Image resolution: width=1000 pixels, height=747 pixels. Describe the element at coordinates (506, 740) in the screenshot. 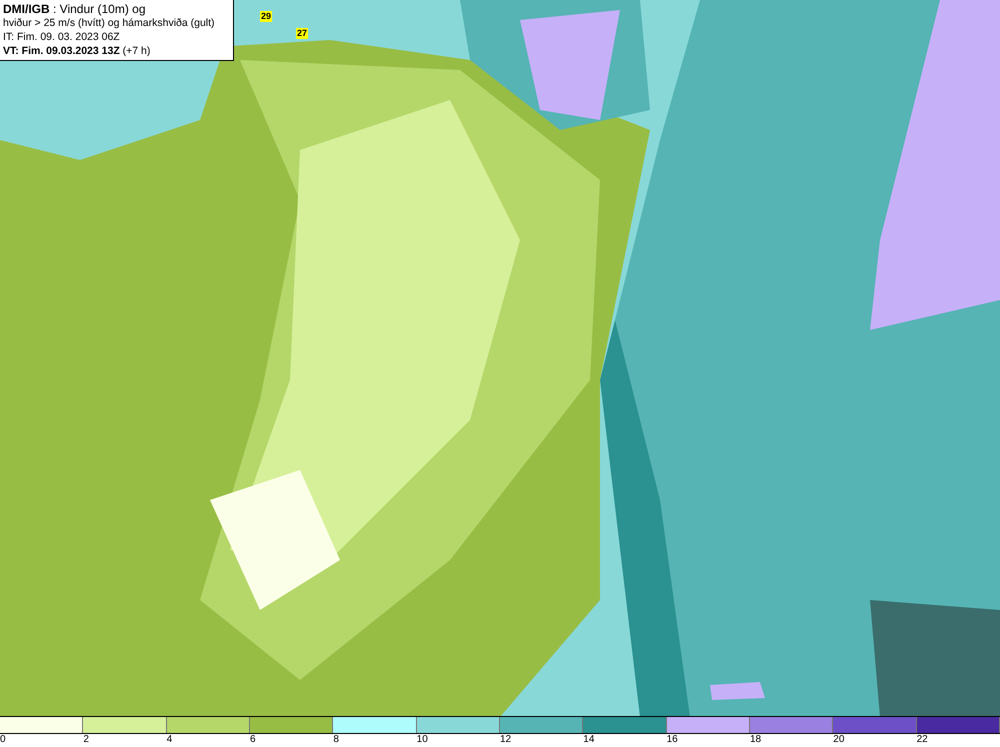

I see `legend-label: 12` at that location.